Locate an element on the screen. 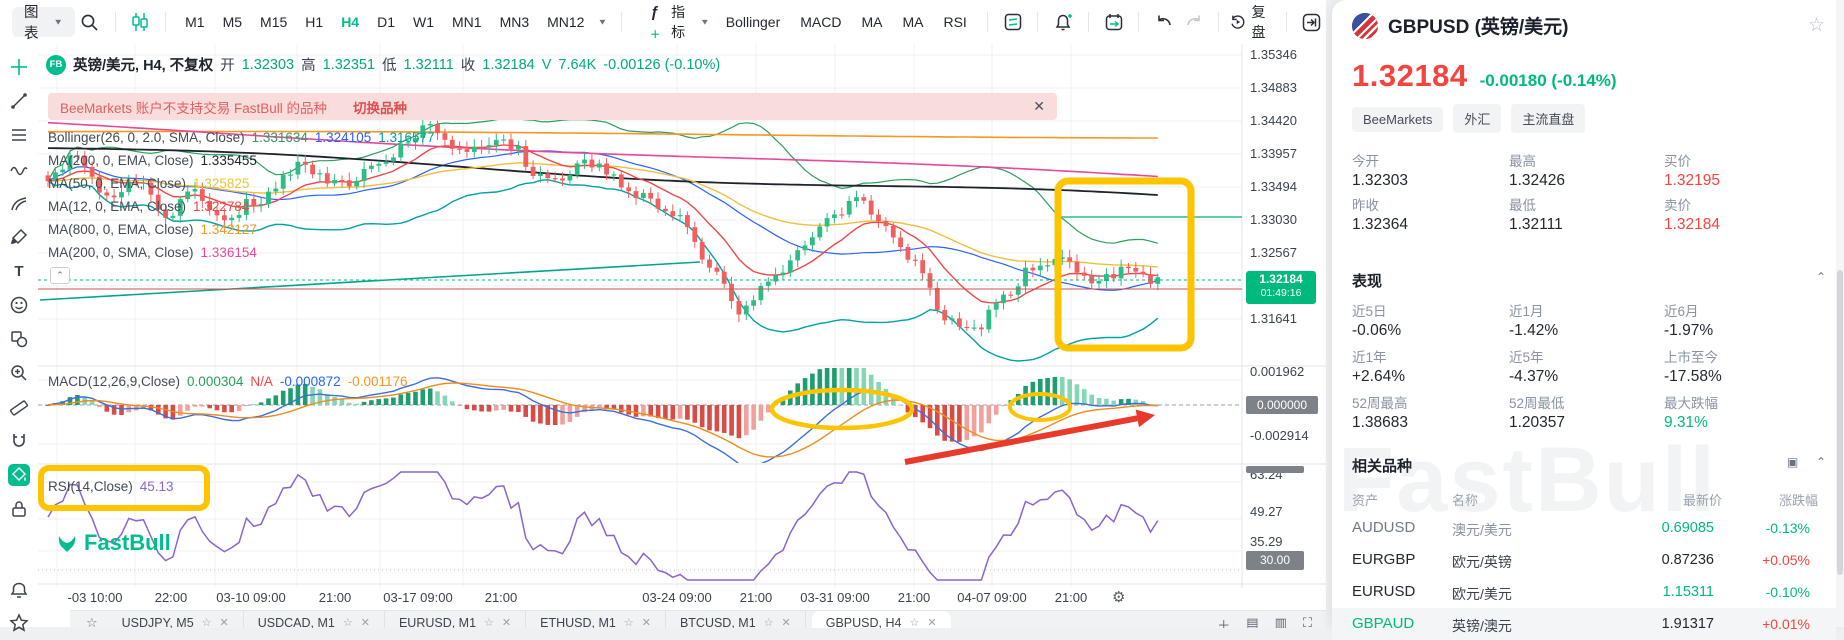 This screenshot has width=1844, height=640. wave-pattern-tool-icon is located at coordinates (19, 169).